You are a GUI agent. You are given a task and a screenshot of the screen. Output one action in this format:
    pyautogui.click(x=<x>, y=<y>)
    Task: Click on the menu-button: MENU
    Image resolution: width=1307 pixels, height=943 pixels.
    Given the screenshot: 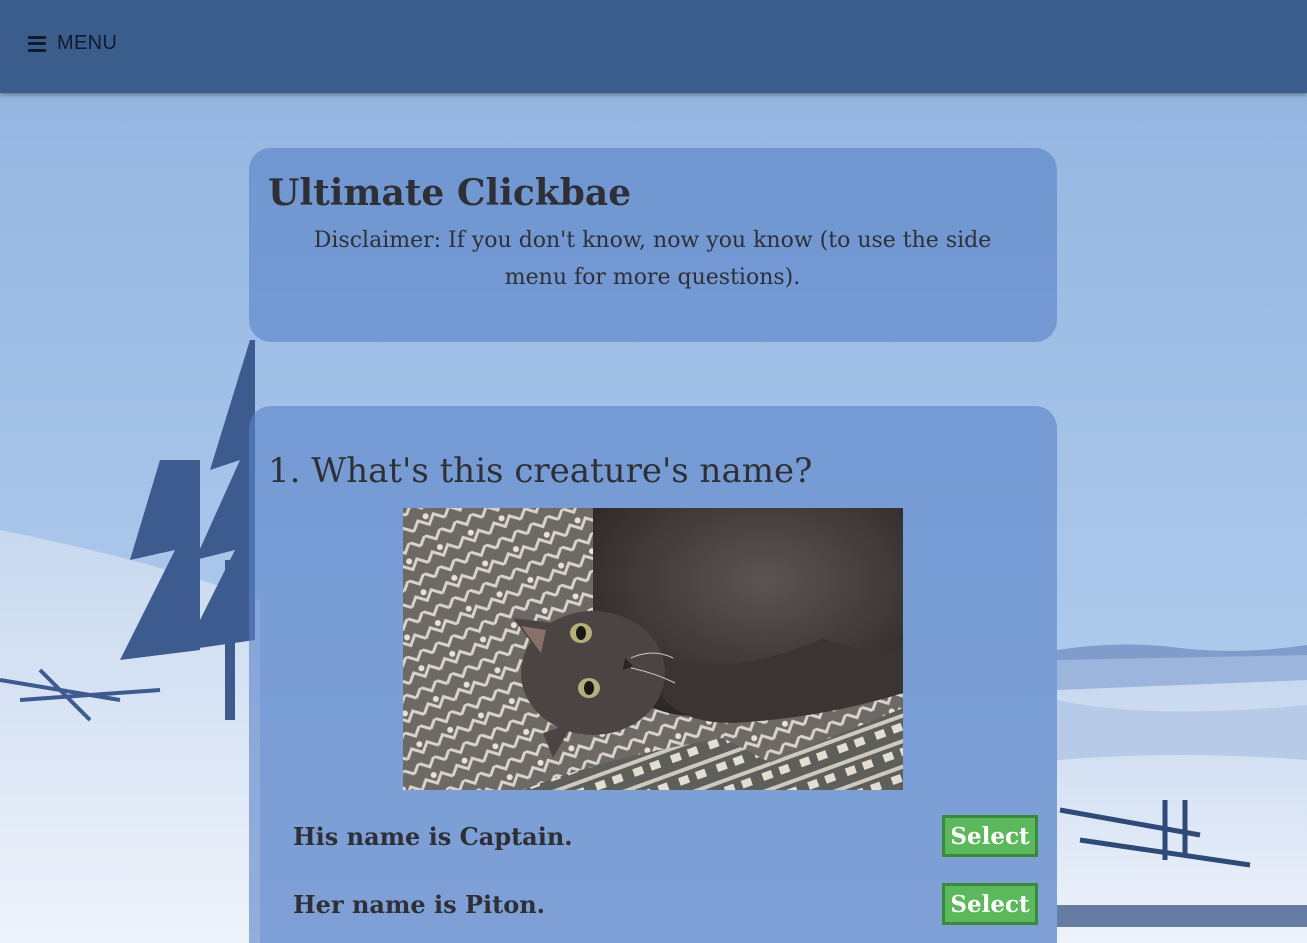 What is the action you would take?
    pyautogui.click(x=72, y=43)
    